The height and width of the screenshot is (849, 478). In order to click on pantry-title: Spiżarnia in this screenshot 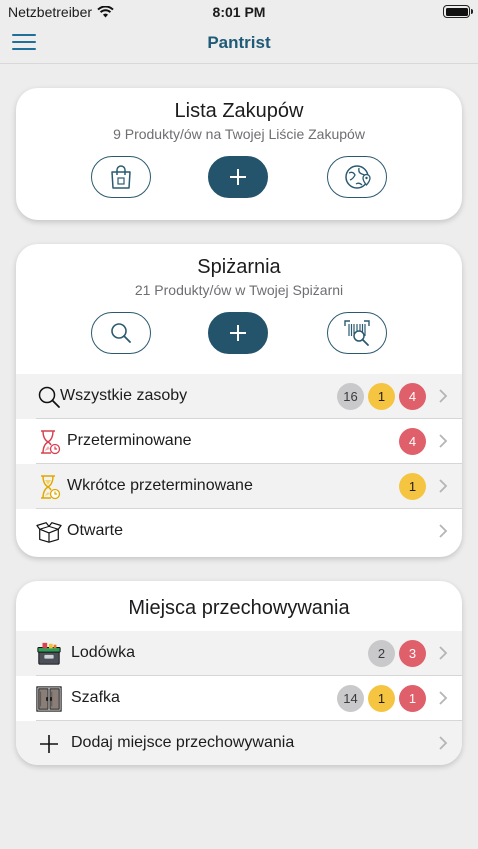, I will do `click(239, 267)`.